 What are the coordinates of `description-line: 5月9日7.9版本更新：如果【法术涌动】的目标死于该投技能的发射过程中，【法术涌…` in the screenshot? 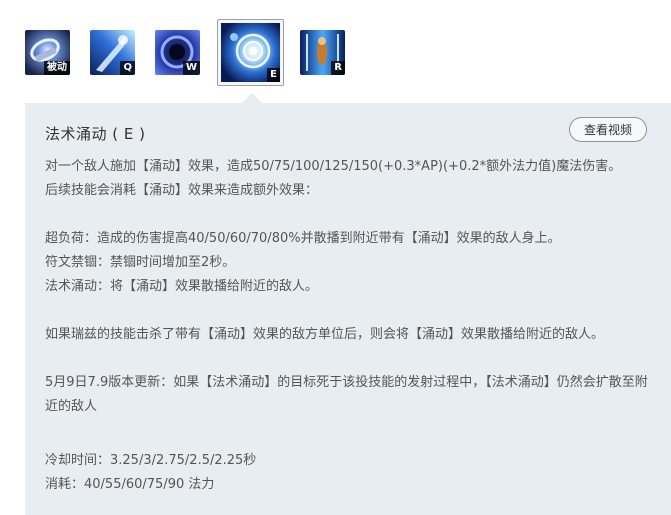 It's located at (346, 394).